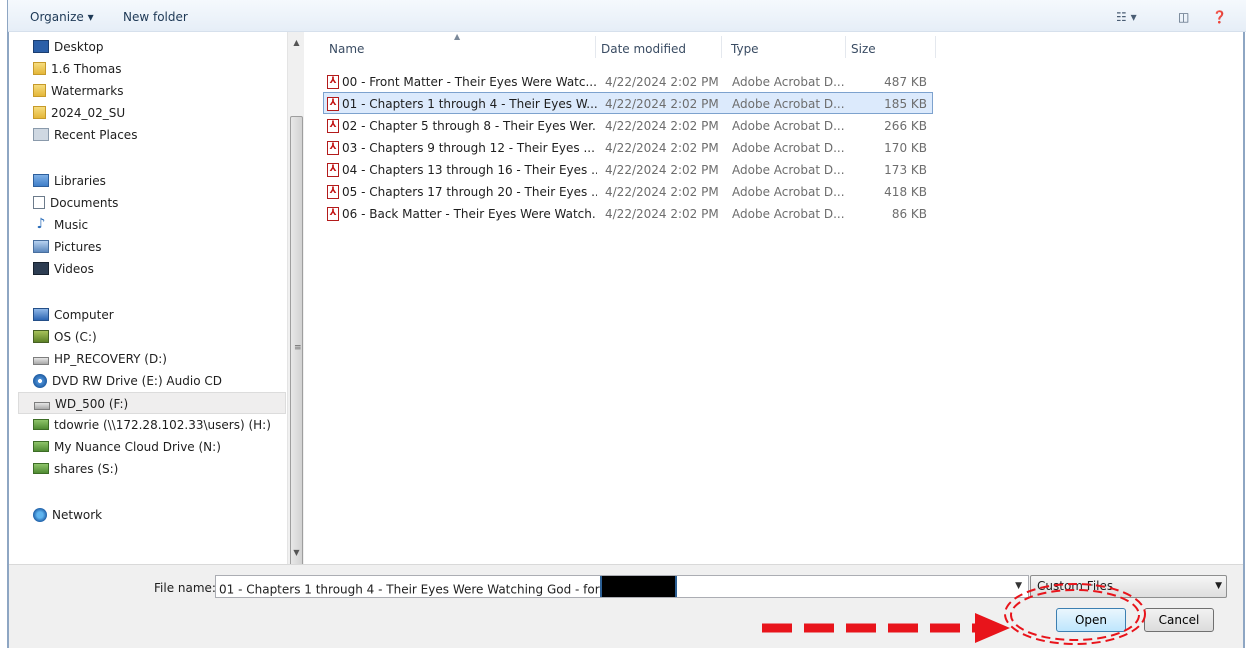 The image size is (1246, 648). Describe the element at coordinates (296, 552) in the screenshot. I see `scroll-down-arrow-icon: ▼` at that location.